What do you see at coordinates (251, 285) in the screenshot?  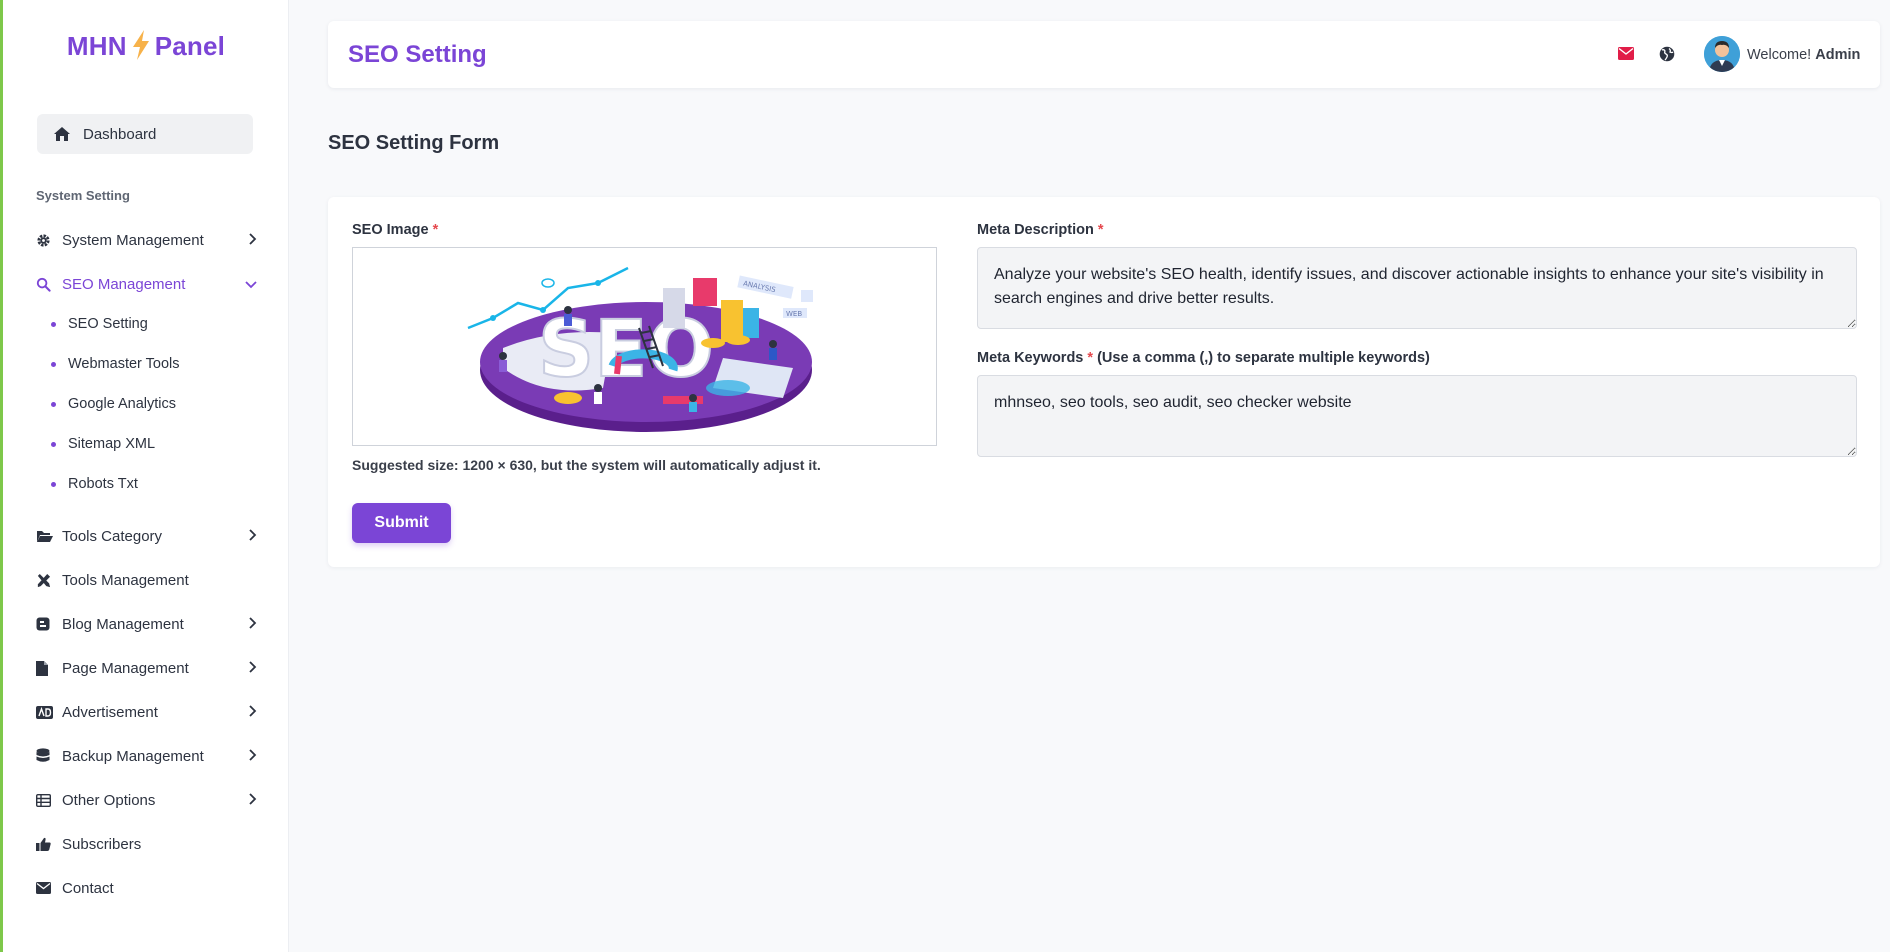 I see `chevron-down-icon` at bounding box center [251, 285].